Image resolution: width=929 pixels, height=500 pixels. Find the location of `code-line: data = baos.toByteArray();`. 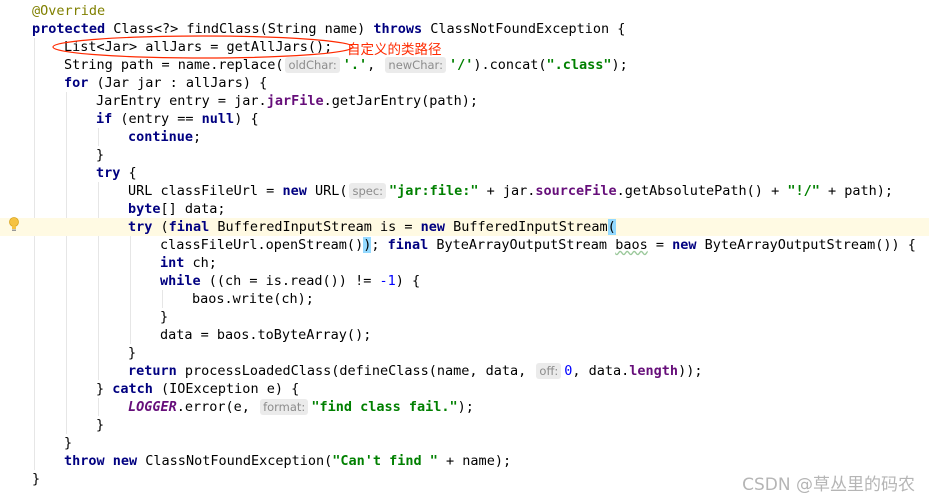

code-line: data = baos.toByteArray(); is located at coordinates (464, 335).